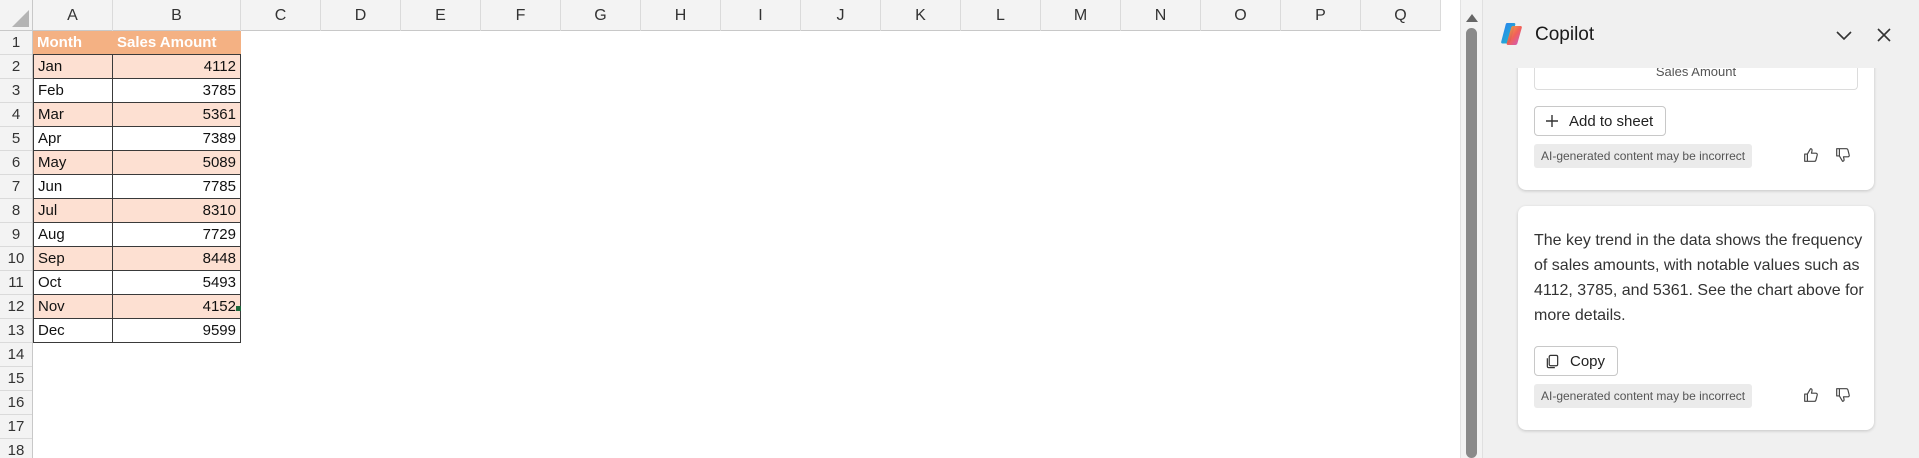 The image size is (1919, 458). Describe the element at coordinates (1471, 243) in the screenshot. I see `scrollbar-thumb` at that location.